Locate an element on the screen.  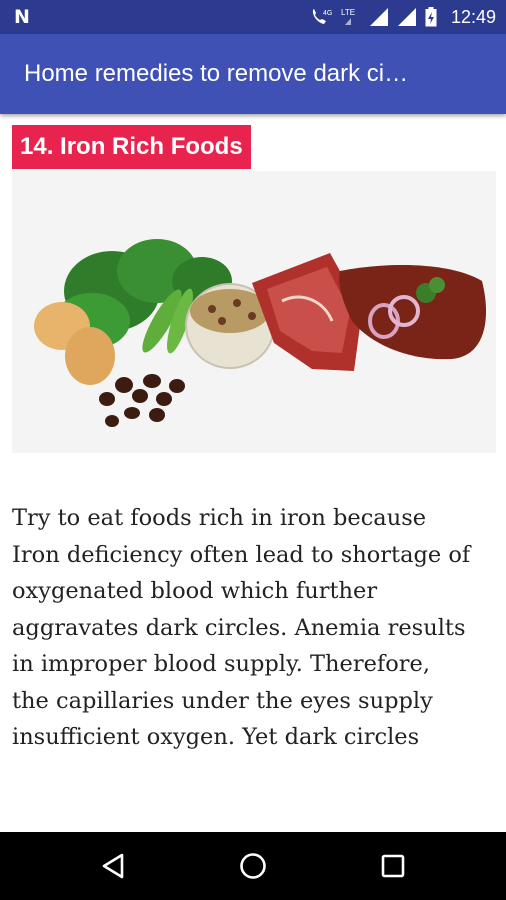
wifi-calling-icon: 4G is located at coordinates (321, 17).